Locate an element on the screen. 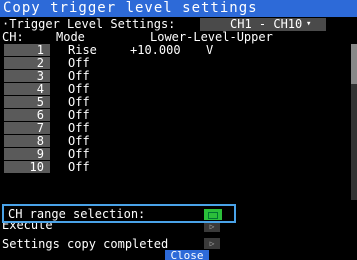  close-button: Close is located at coordinates (187, 255).